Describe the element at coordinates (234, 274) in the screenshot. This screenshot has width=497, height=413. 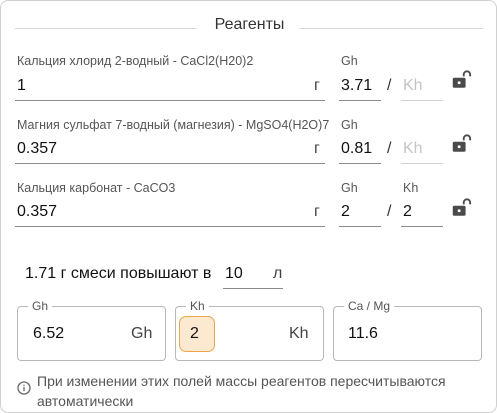
I see `volume-input: 10` at that location.